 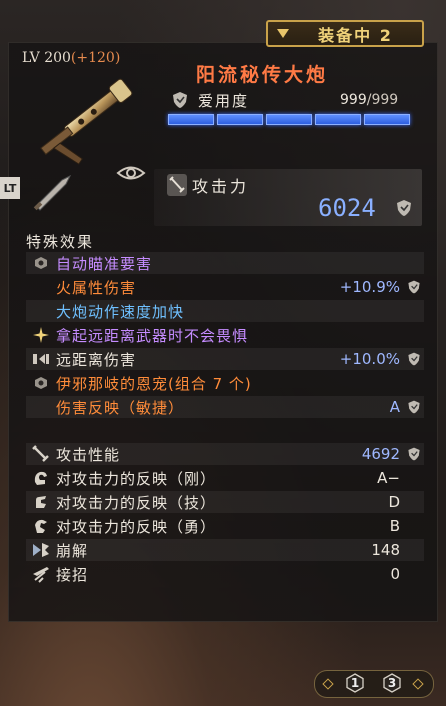 What do you see at coordinates (388, 478) in the screenshot?
I see `stat-value: A−` at bounding box center [388, 478].